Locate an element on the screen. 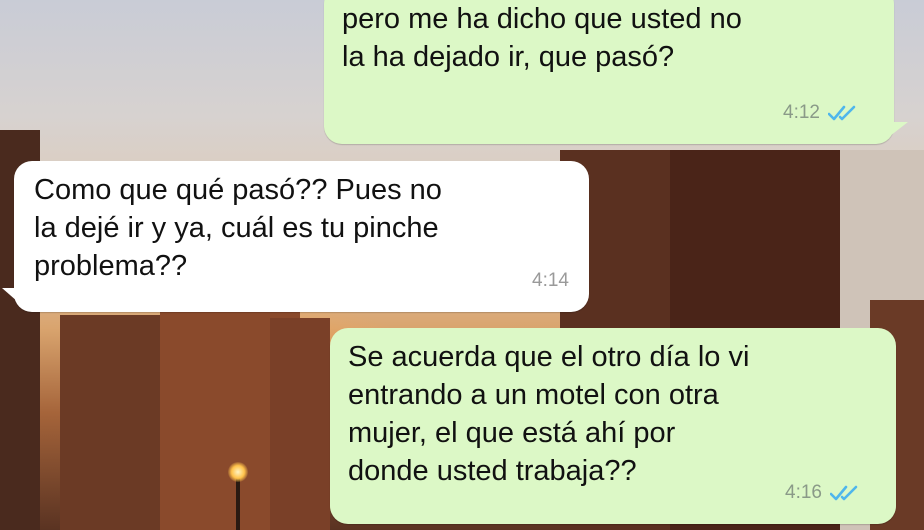 Image resolution: width=924 pixels, height=530 pixels. message-meta: 4:12 is located at coordinates (820, 113).